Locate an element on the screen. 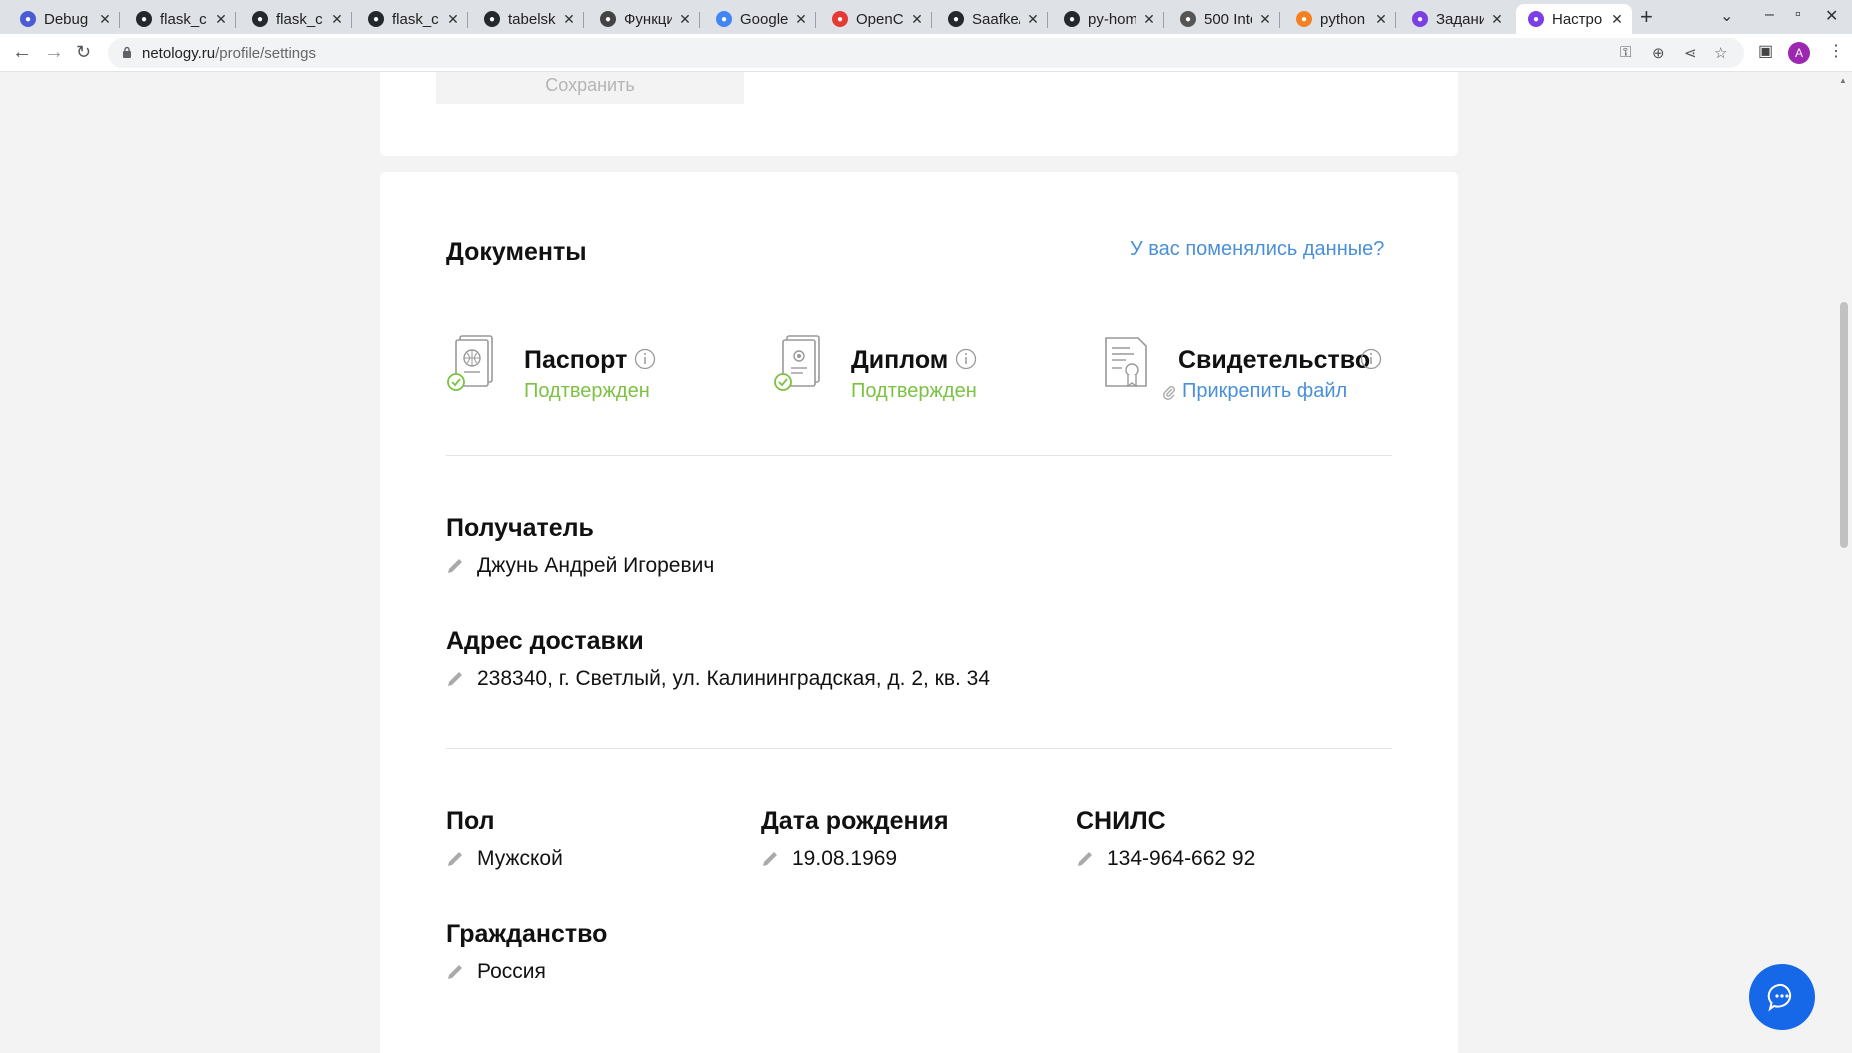 The image size is (1852, 1053). browser-tab: ● Google ✕ is located at coordinates (760, 19).